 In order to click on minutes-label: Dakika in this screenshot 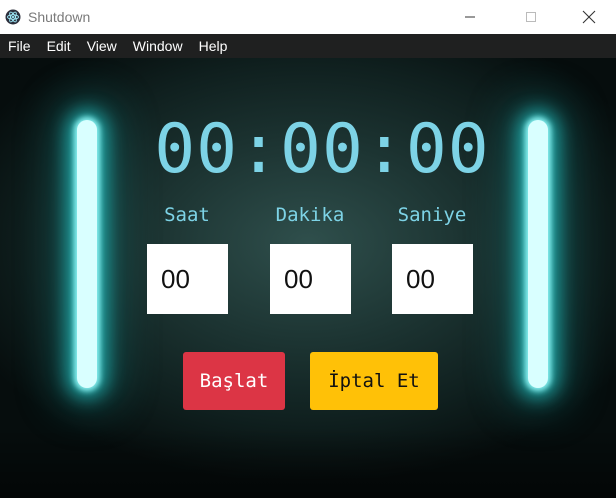, I will do `click(310, 215)`.